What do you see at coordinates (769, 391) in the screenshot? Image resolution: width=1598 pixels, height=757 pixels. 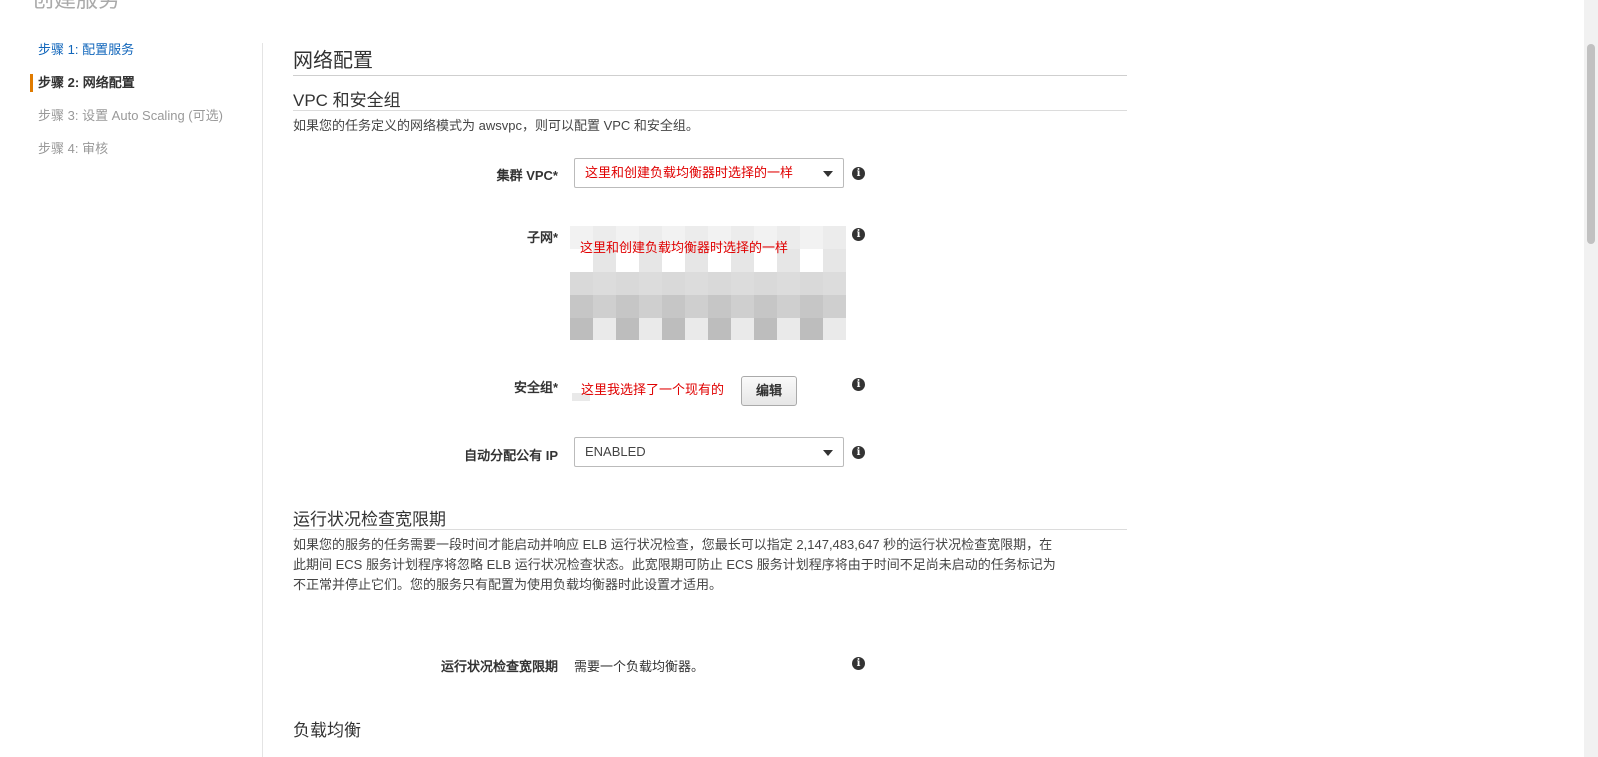 I see `edit-security-group-button: 编辑` at bounding box center [769, 391].